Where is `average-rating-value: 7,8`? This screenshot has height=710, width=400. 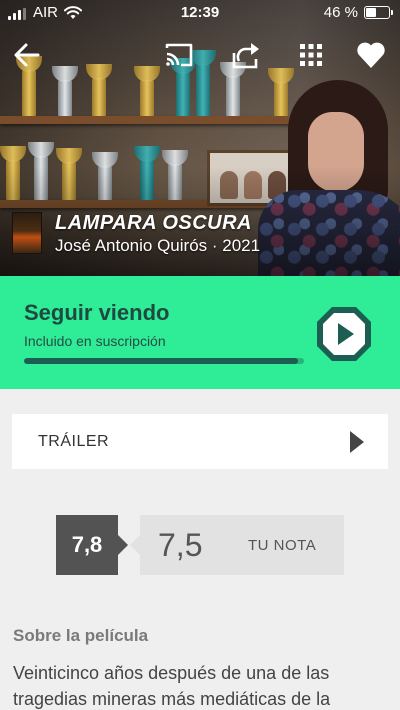 average-rating-value: 7,8 is located at coordinates (87, 544).